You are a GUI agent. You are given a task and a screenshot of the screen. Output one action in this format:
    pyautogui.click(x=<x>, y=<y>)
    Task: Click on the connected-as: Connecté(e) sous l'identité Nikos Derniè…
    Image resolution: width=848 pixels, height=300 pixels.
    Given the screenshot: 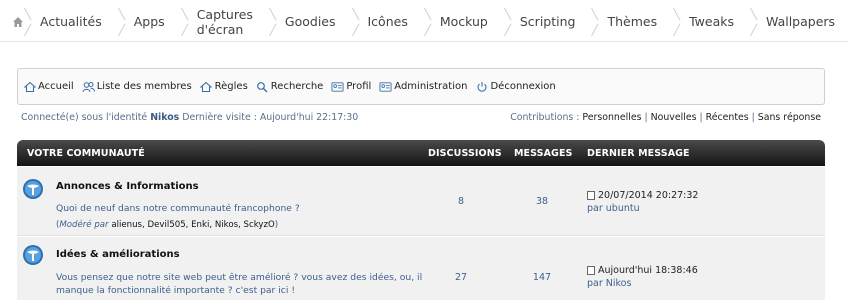 What is the action you would take?
    pyautogui.click(x=189, y=117)
    